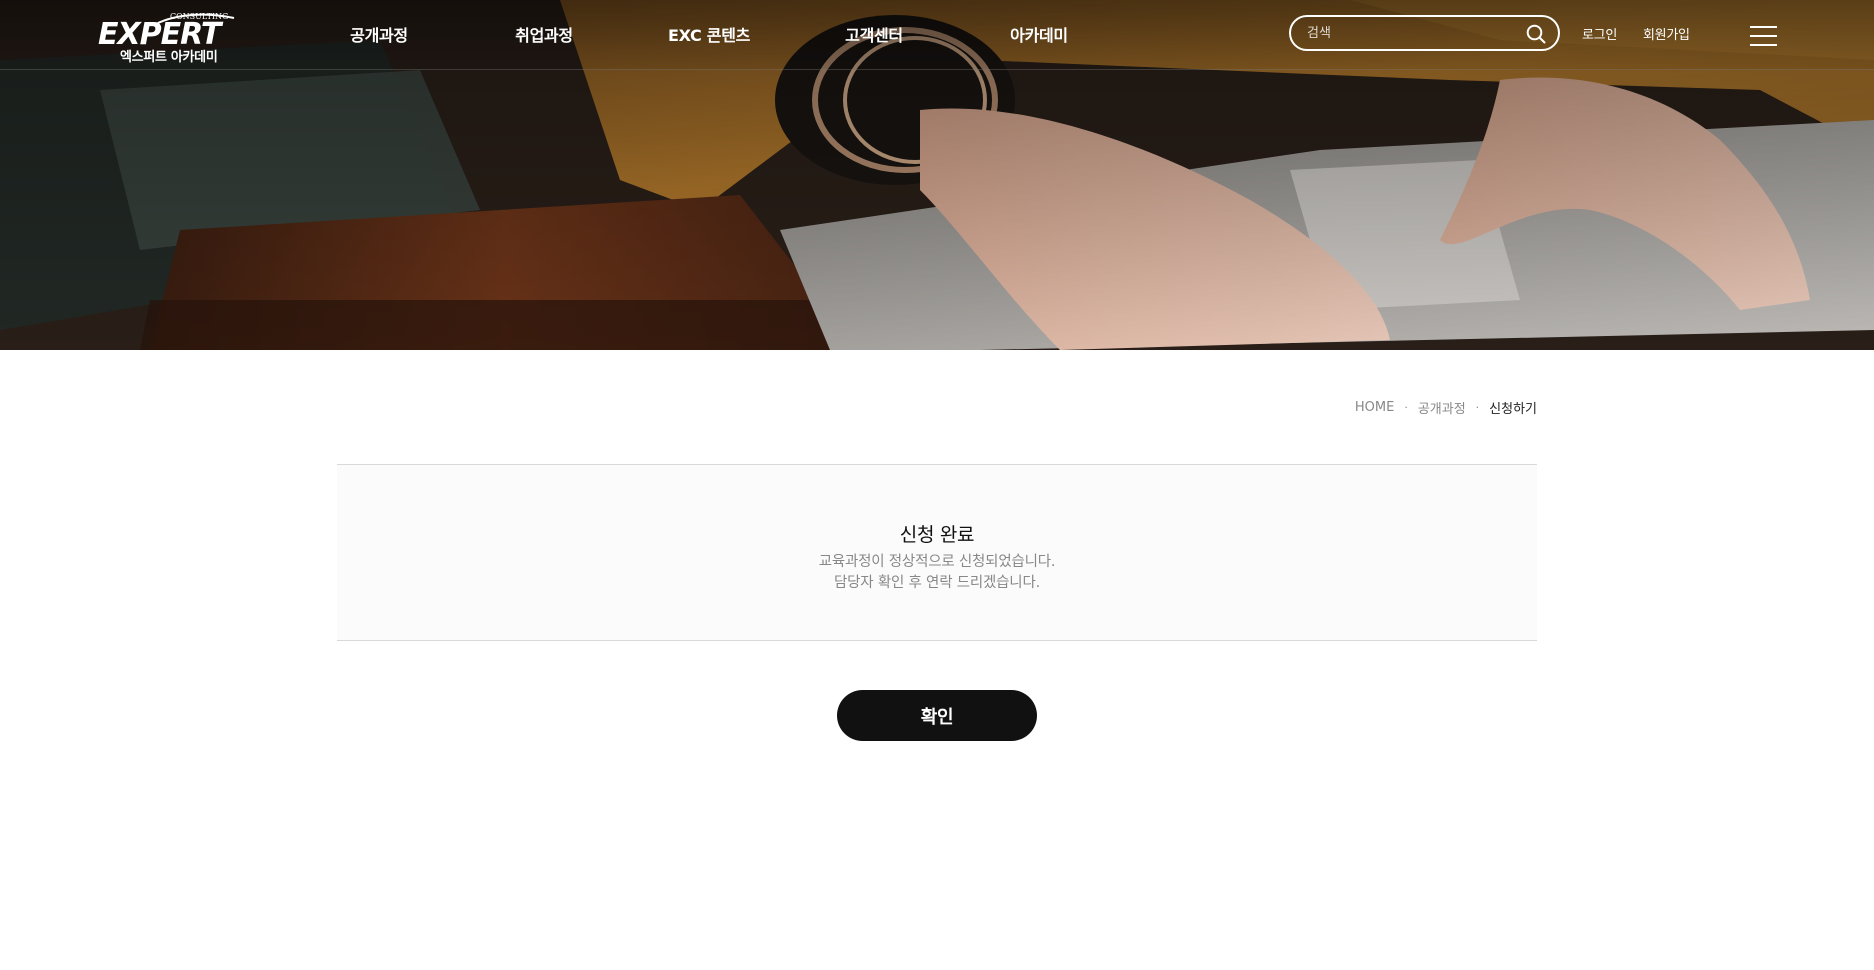  Describe the element at coordinates (1039, 34) in the screenshot. I see `nav-item-academy: 아카데미` at that location.